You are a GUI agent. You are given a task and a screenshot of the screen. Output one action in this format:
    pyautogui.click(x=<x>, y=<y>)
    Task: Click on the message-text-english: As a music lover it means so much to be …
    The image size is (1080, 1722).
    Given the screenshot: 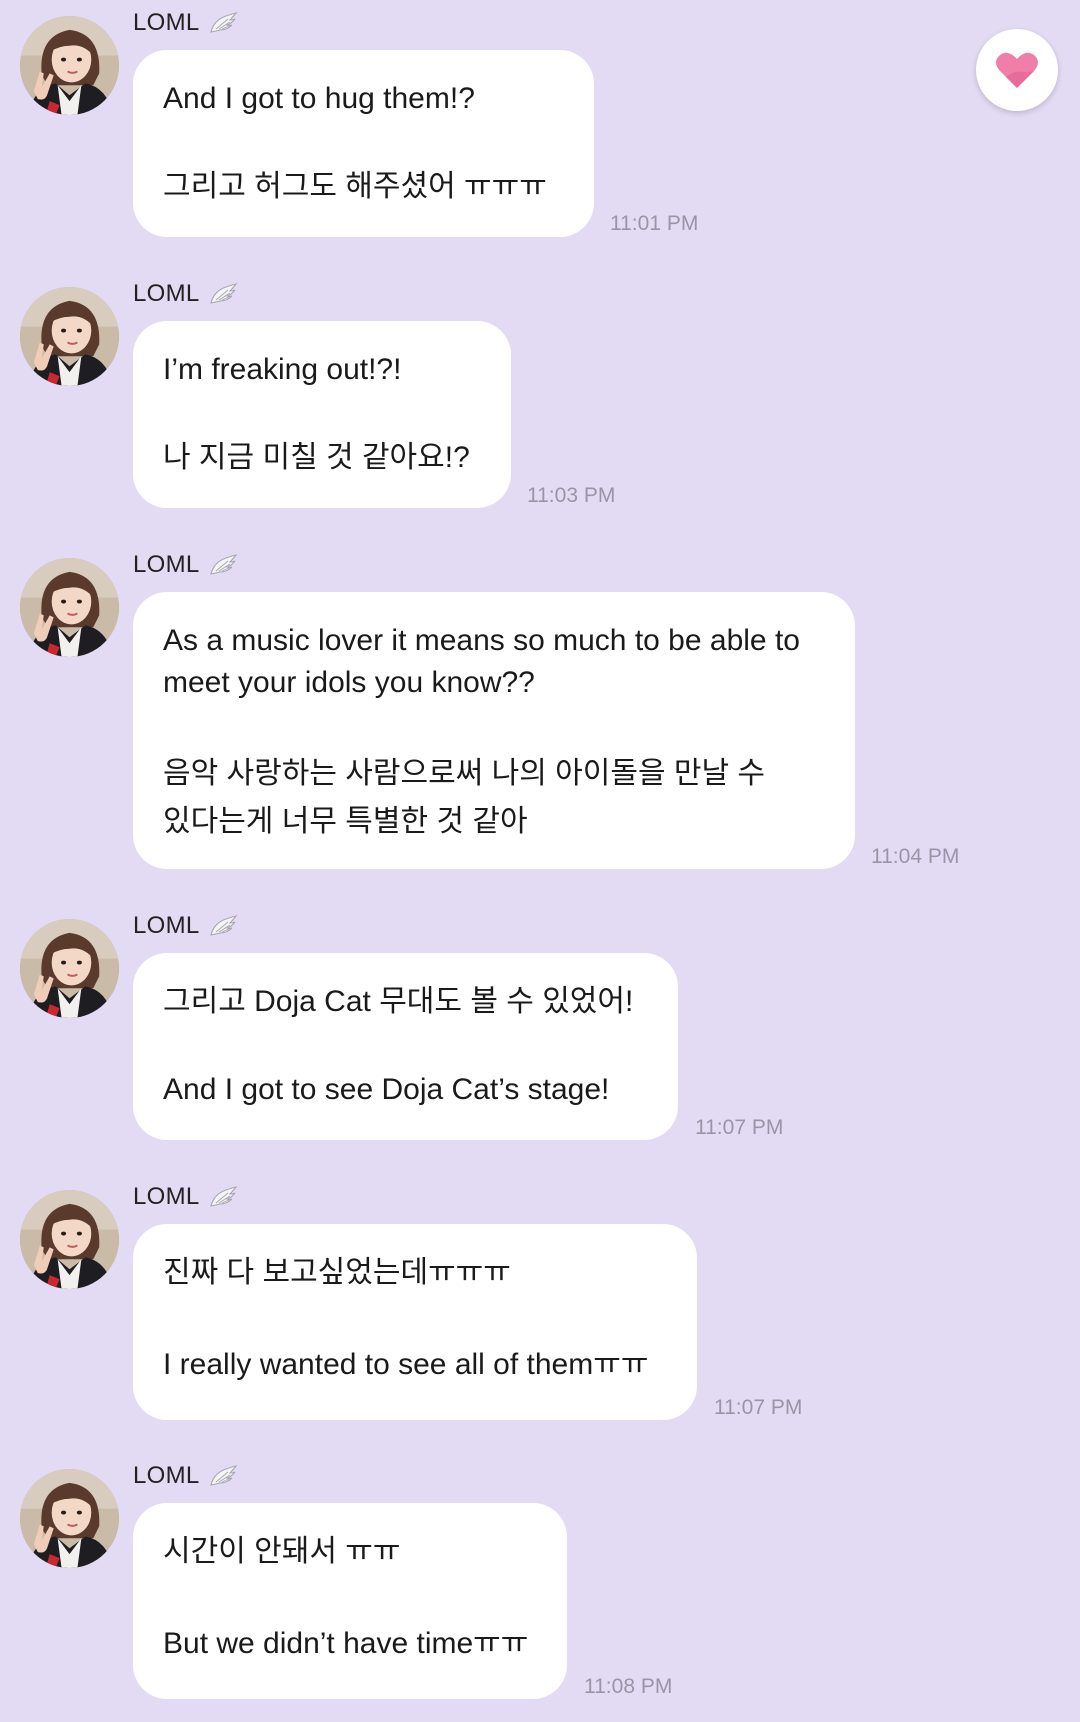 What is the action you would take?
    pyautogui.click(x=481, y=640)
    